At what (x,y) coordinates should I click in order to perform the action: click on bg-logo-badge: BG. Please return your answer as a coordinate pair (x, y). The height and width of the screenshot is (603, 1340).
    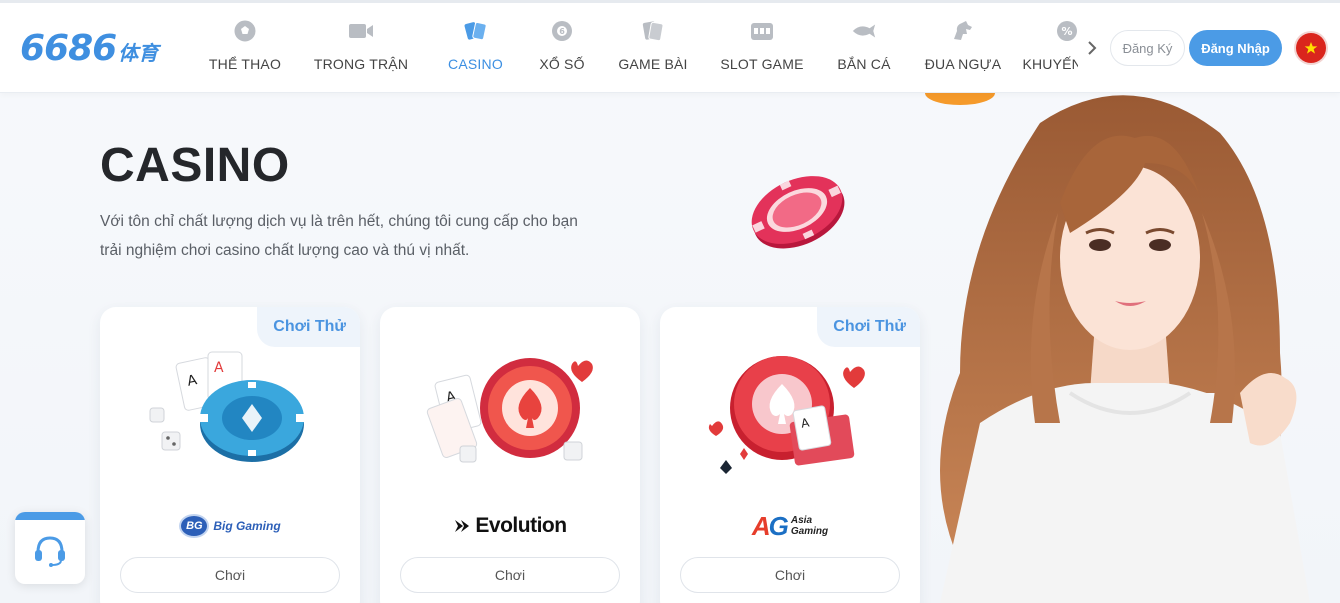
    Looking at the image, I should click on (194, 526).